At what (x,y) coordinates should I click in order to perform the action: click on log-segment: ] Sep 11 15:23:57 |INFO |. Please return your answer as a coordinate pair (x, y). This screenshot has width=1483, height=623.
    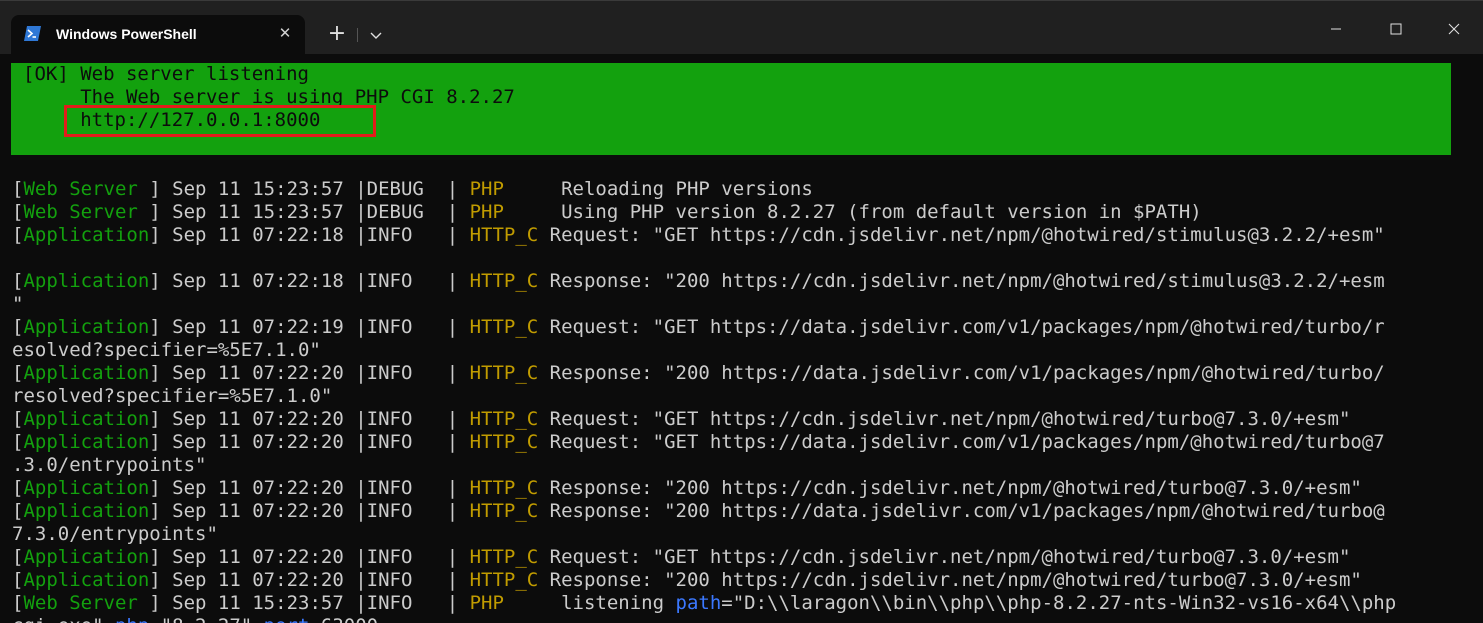
    Looking at the image, I should click on (309, 603).